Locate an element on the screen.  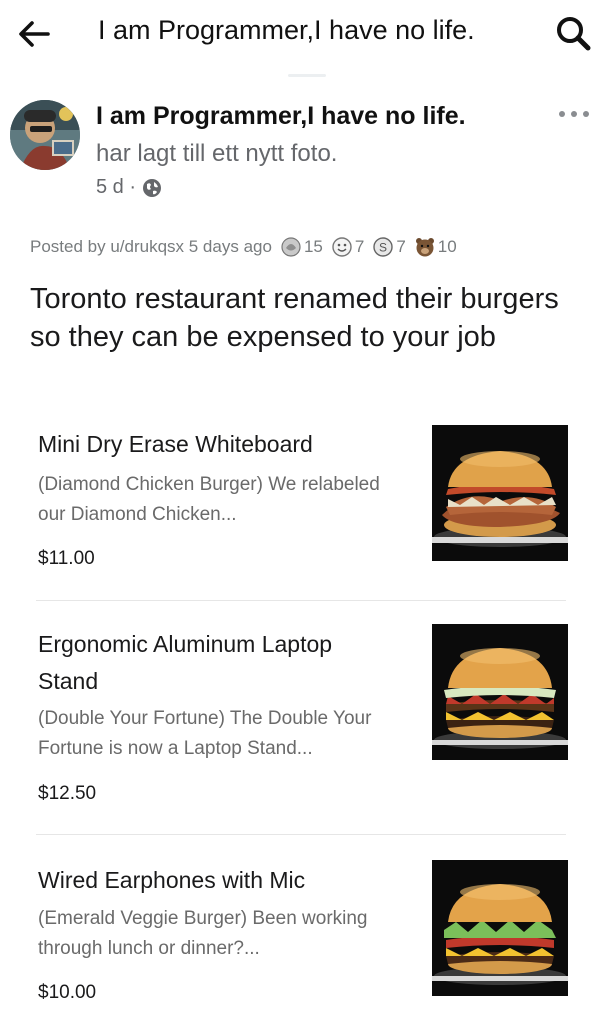
search-button is located at coordinates (573, 33).